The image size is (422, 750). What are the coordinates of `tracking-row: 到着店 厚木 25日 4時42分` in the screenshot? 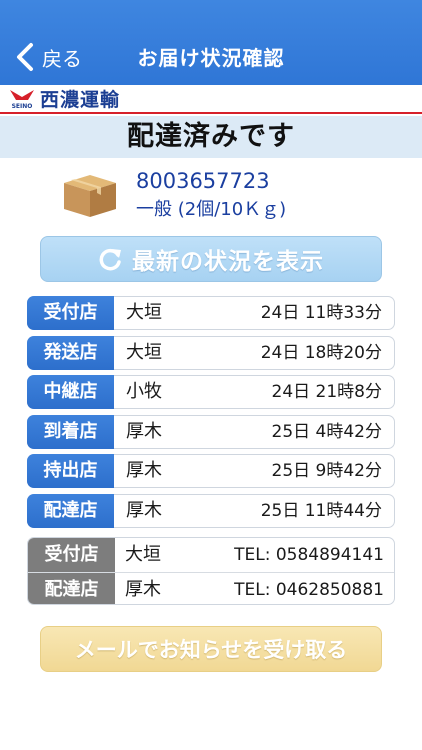 It's located at (211, 431).